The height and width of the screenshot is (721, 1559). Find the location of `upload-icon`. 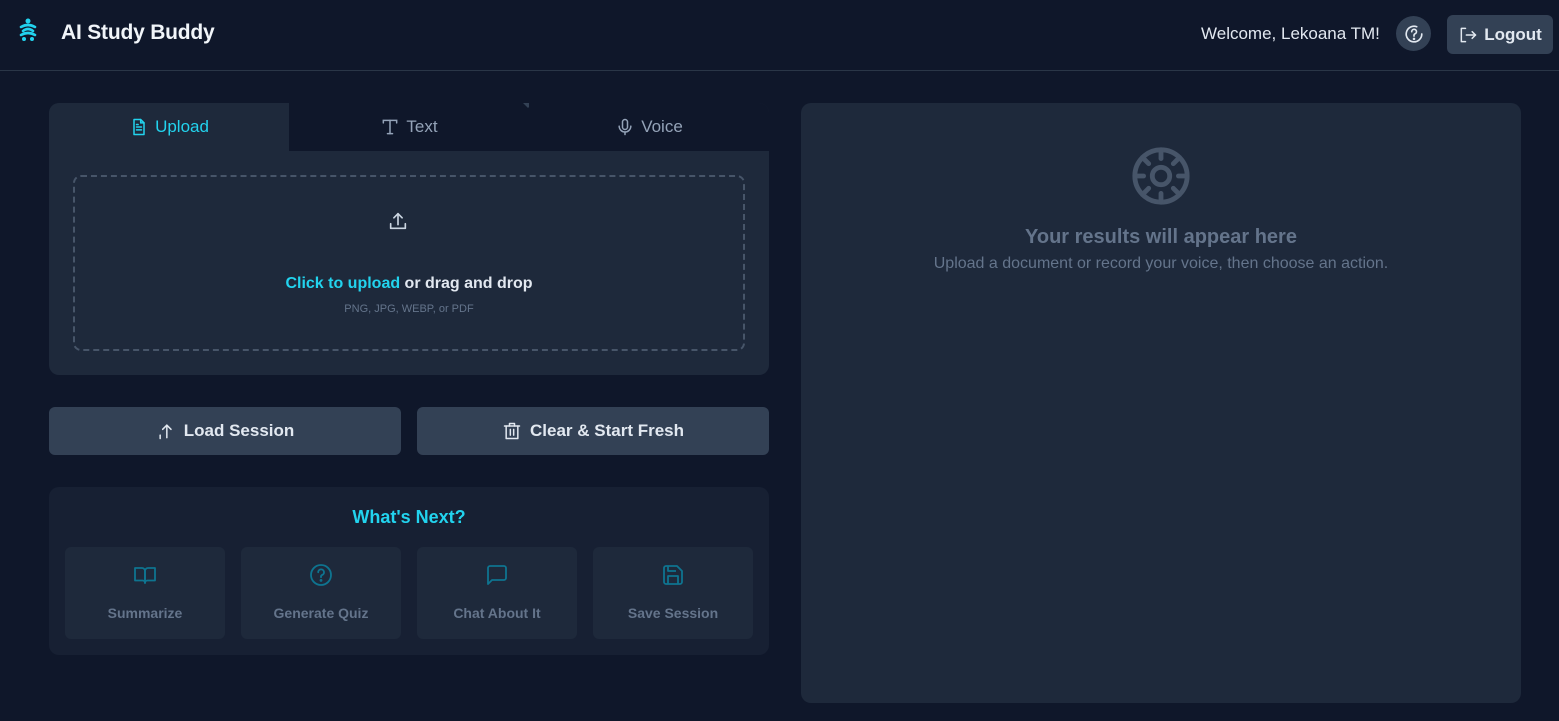

upload-icon is located at coordinates (398, 221).